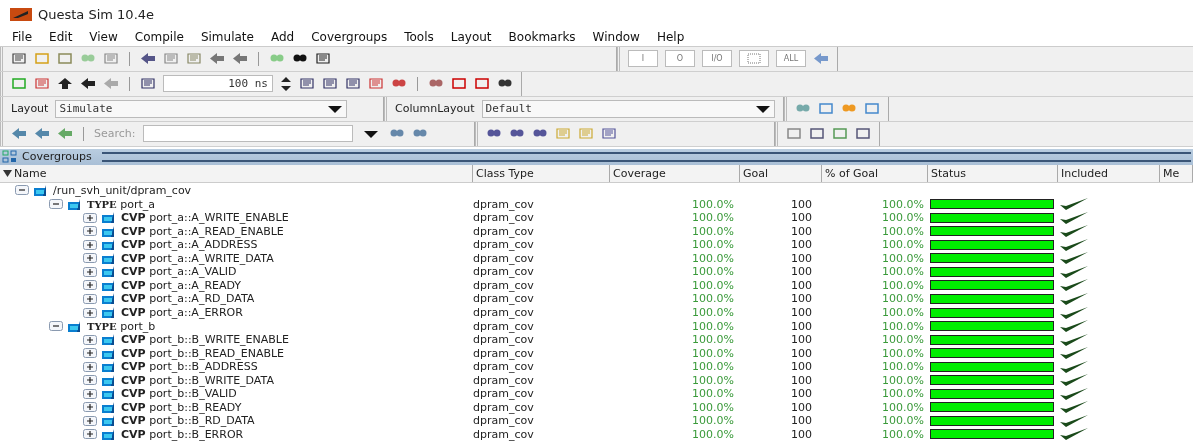 This screenshot has height=441, width=1193. What do you see at coordinates (1109, 173) in the screenshot?
I see `column-header: Included` at bounding box center [1109, 173].